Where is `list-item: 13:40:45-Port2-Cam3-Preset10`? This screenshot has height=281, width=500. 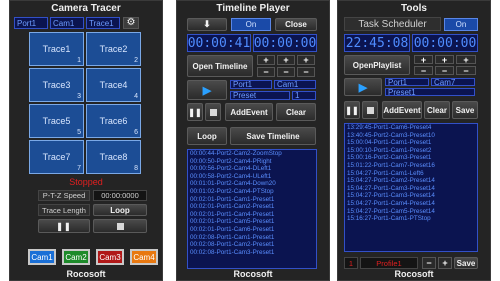 list-item: 13:40:45-Port2-Cam3-Preset10 is located at coordinates (411, 136).